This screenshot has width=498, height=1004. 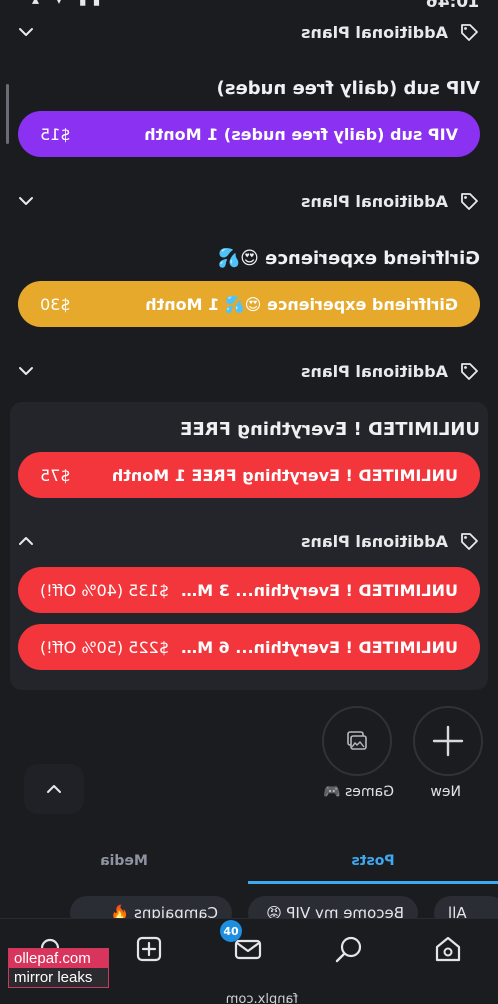 What do you see at coordinates (104, 647) in the screenshot?
I see `plan-price: $225 (50% Off!)` at bounding box center [104, 647].